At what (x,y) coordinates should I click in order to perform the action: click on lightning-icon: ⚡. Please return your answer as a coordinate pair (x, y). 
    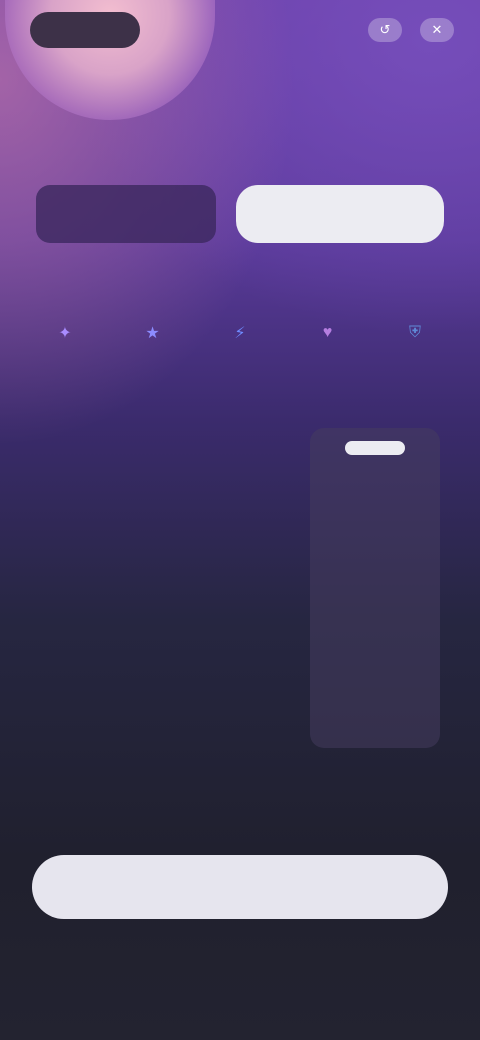
    Looking at the image, I should click on (240, 333).